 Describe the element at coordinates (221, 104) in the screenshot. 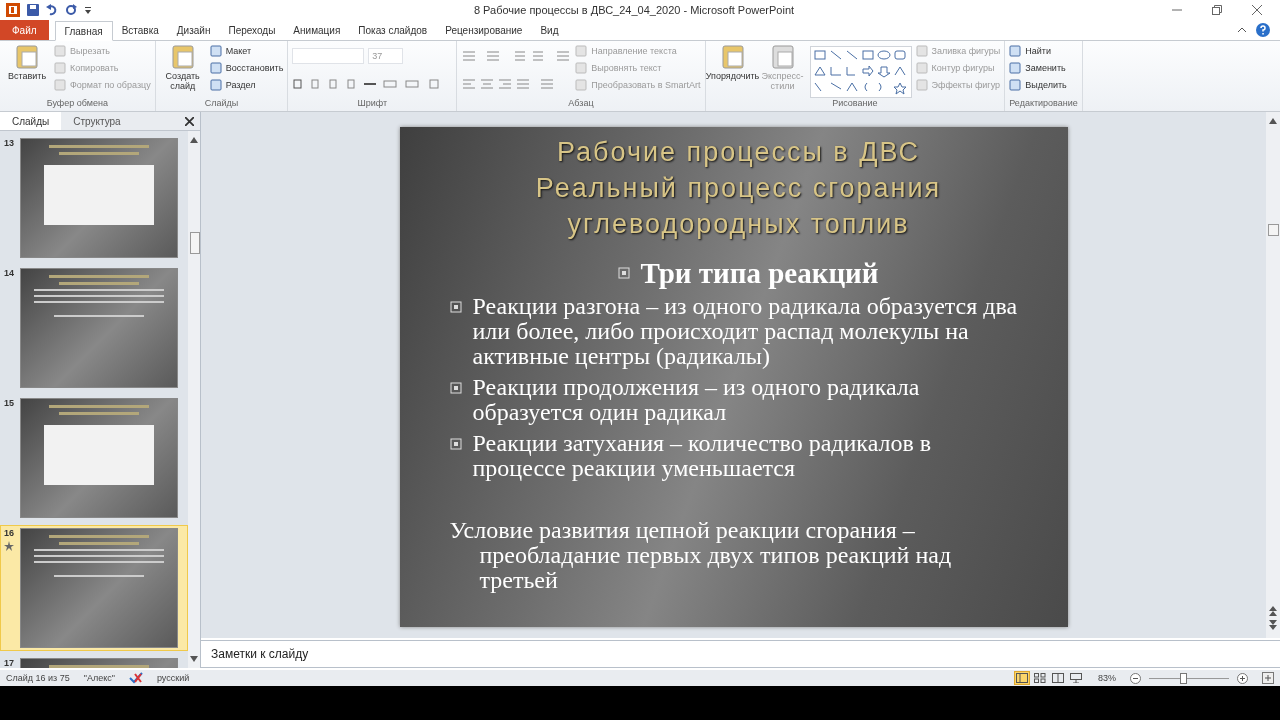

I see `group-label: Слайды` at that location.